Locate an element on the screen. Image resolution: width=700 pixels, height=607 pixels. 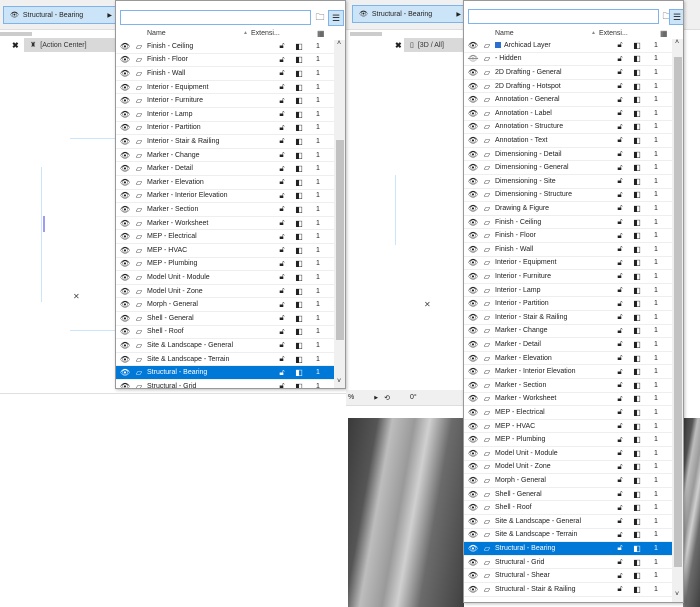
layer-row: 👁 ▱ Model Unit - Module 🔓︎ ◧ 1 is located at coordinates (225, 278).